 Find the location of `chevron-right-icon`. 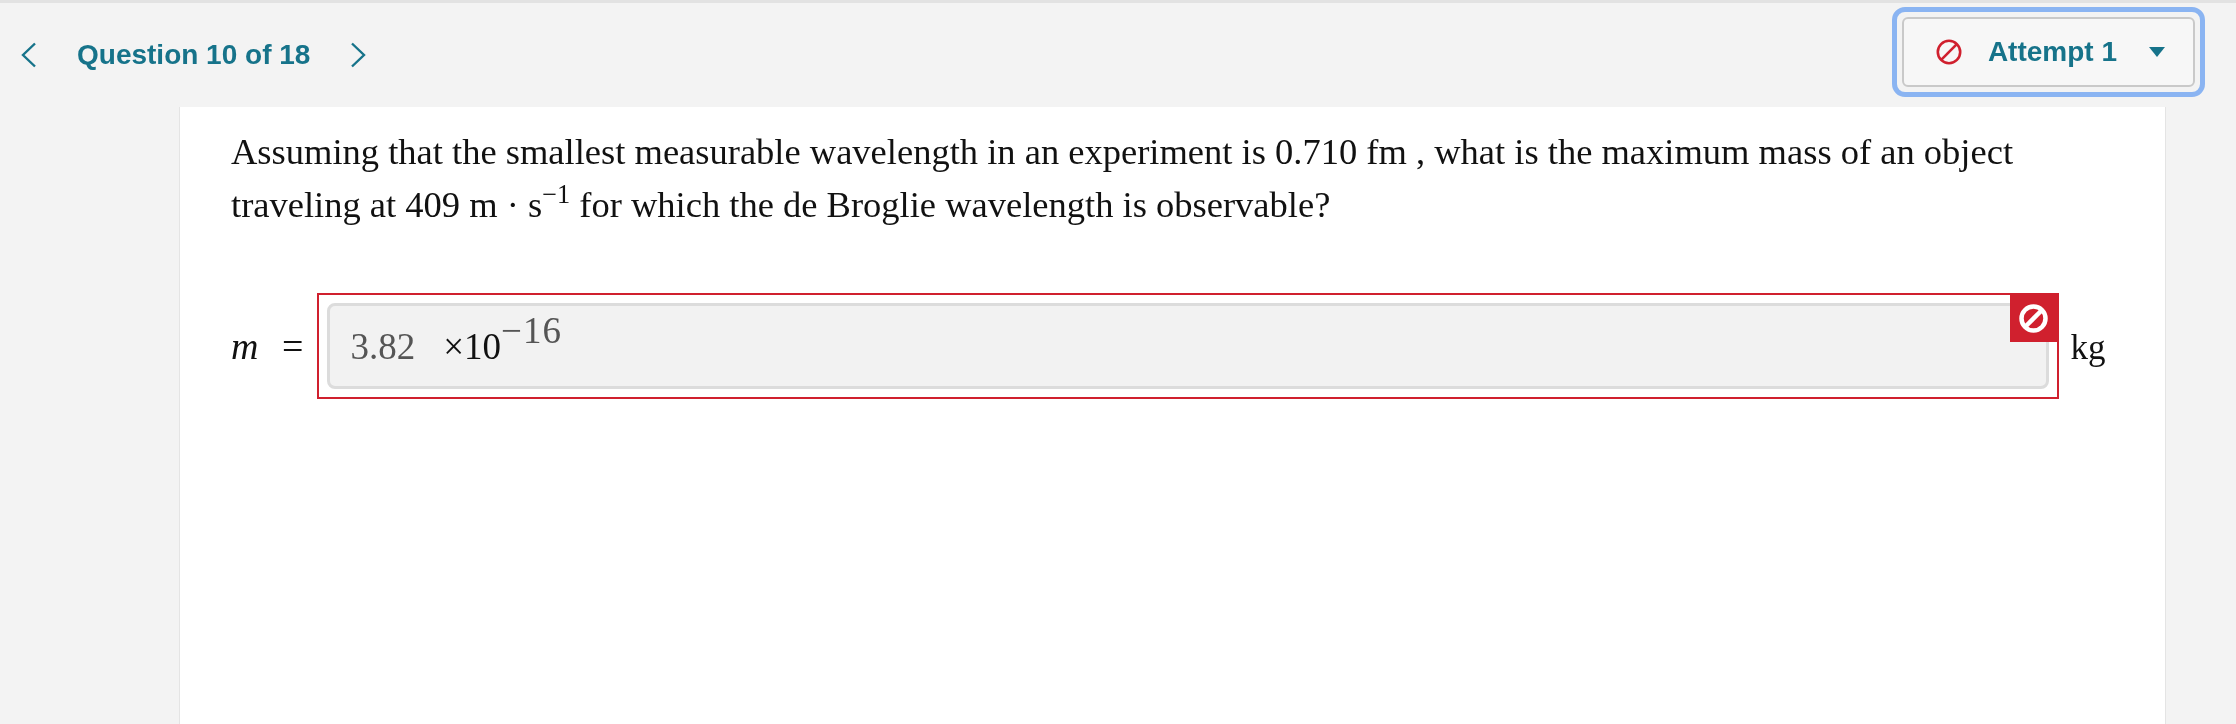

chevron-right-icon is located at coordinates (359, 55).